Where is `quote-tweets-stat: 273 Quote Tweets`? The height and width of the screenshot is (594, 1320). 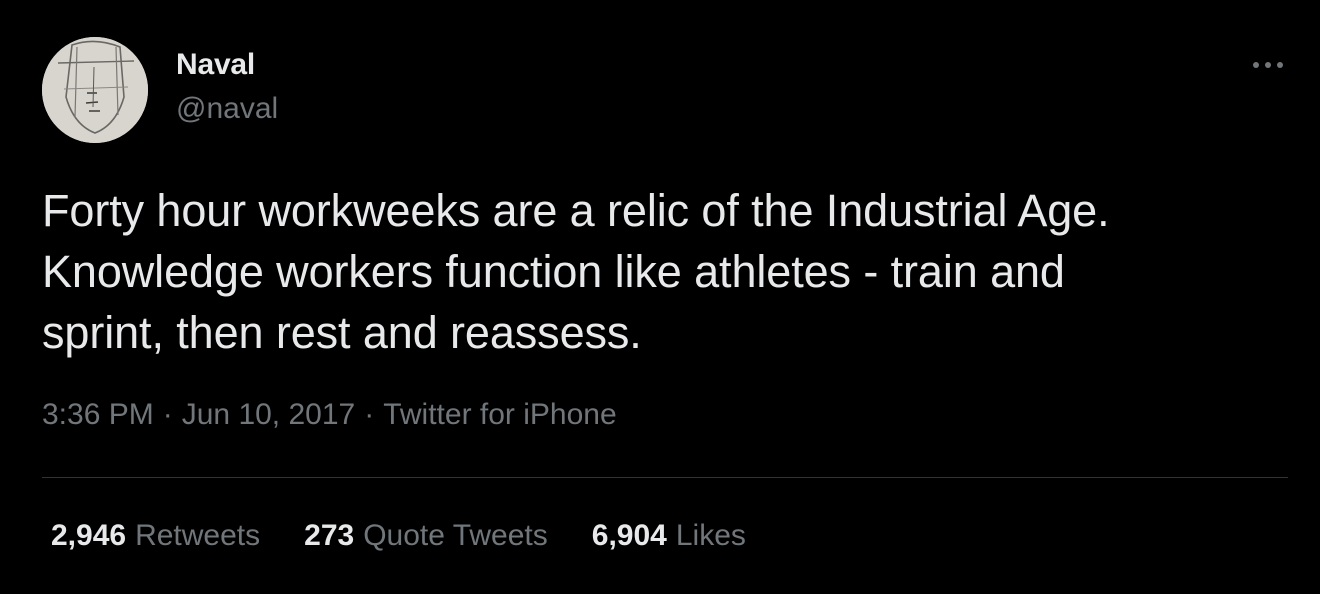
quote-tweets-stat: 273 Quote Tweets is located at coordinates (426, 536).